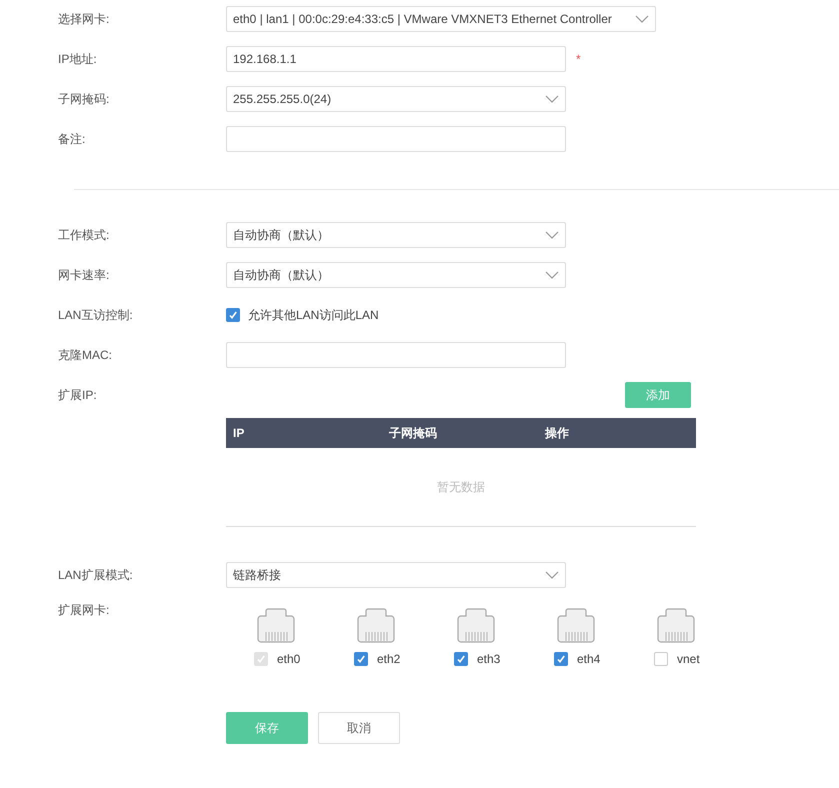 The height and width of the screenshot is (788, 839). I want to click on column-header: 操作, so click(557, 433).